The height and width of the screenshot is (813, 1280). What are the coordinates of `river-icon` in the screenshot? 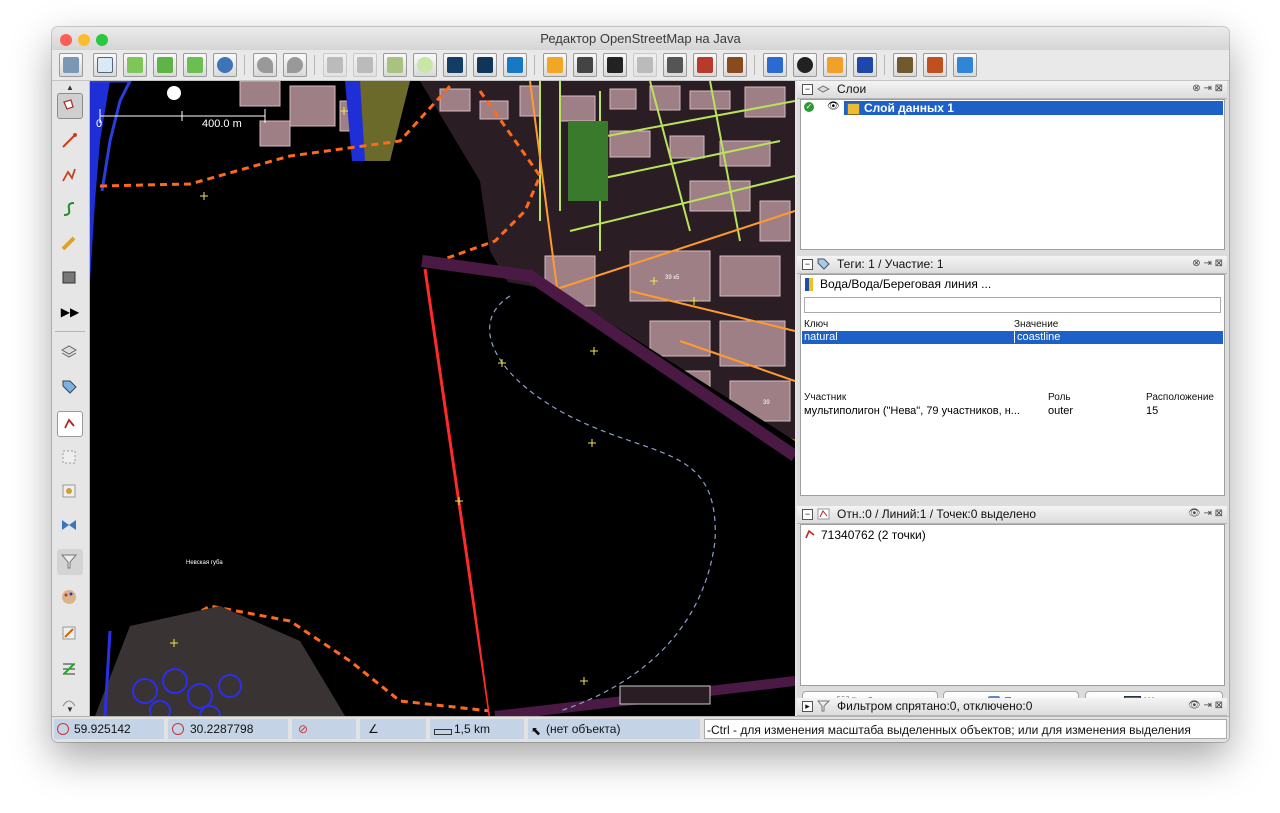 It's located at (965, 65).